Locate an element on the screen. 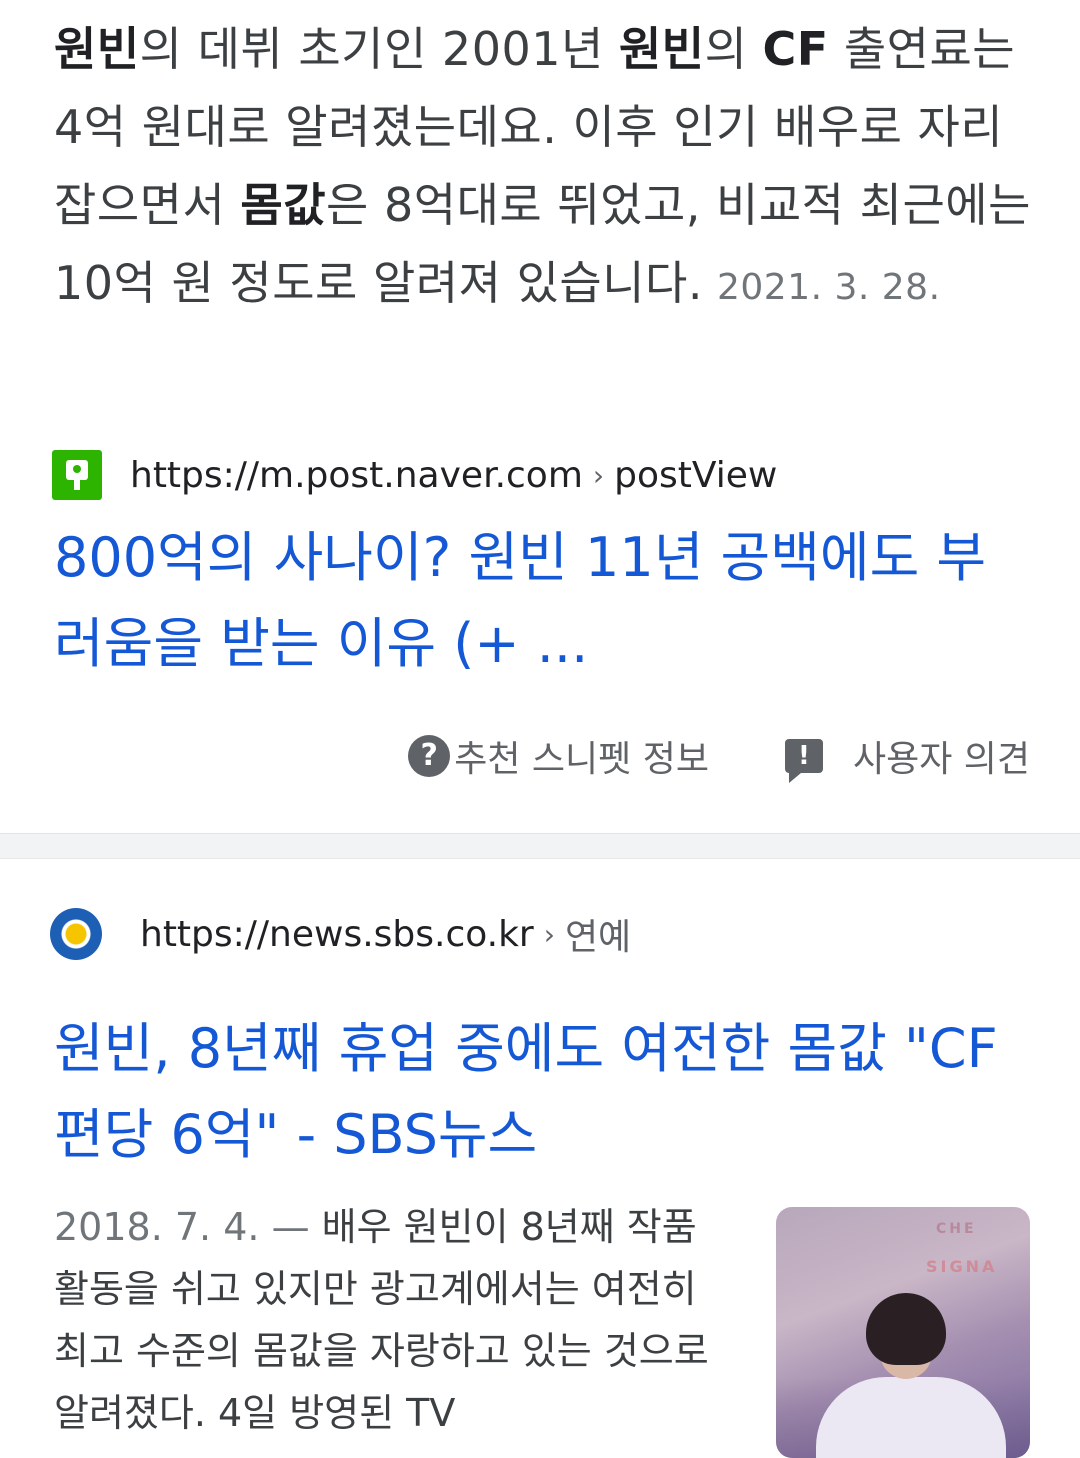 The width and height of the screenshot is (1080, 1458). featured-snippet-info-link: 추천 스니펫 정보 is located at coordinates (581, 756).